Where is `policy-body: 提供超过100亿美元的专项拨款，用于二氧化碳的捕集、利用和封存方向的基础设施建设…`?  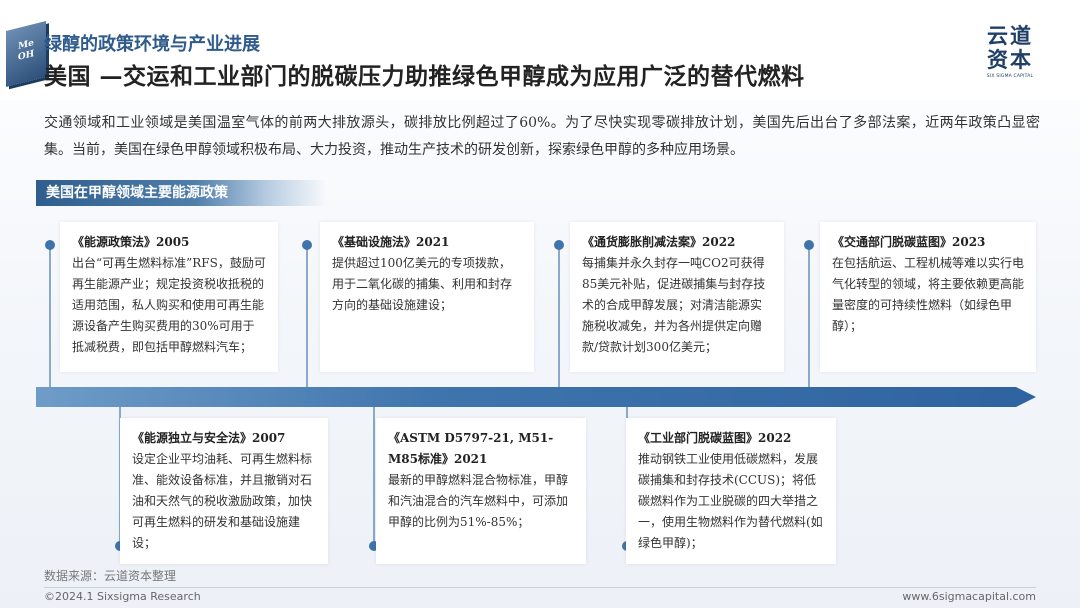 policy-body: 提供超过100亿美元的专项拨款，用于二氧化碳的捕集、利用和封存方向的基础设施建设… is located at coordinates (422, 284).